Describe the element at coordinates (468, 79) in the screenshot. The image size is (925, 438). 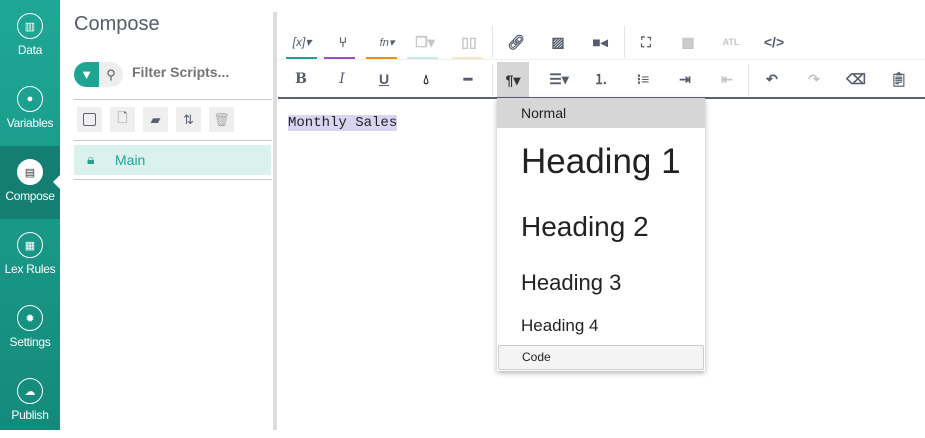
I see `horizontal-rule-icon: ━` at that location.